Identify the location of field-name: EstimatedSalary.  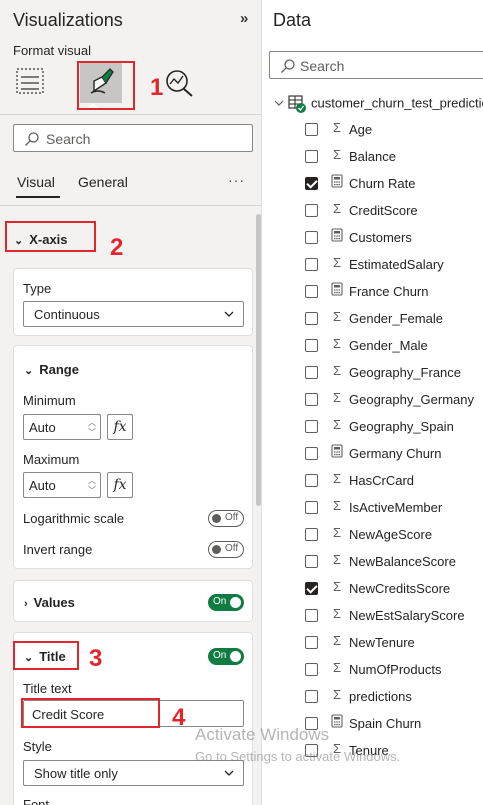
(396, 264).